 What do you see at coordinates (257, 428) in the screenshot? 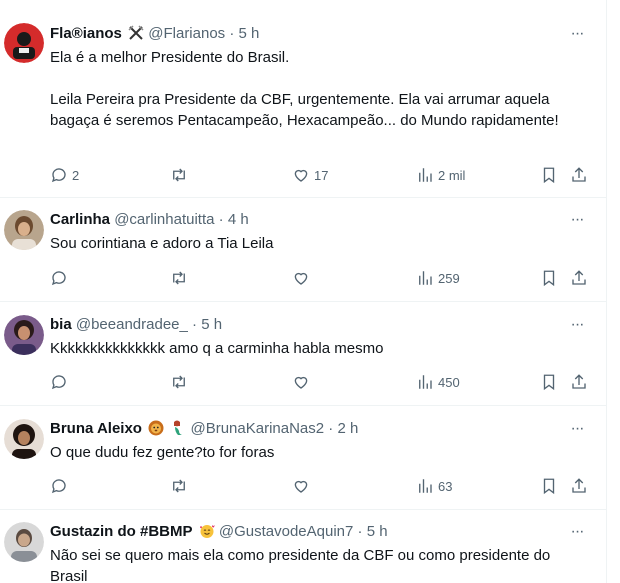
I see `handle: @BrunaKarinaNas2` at bounding box center [257, 428].